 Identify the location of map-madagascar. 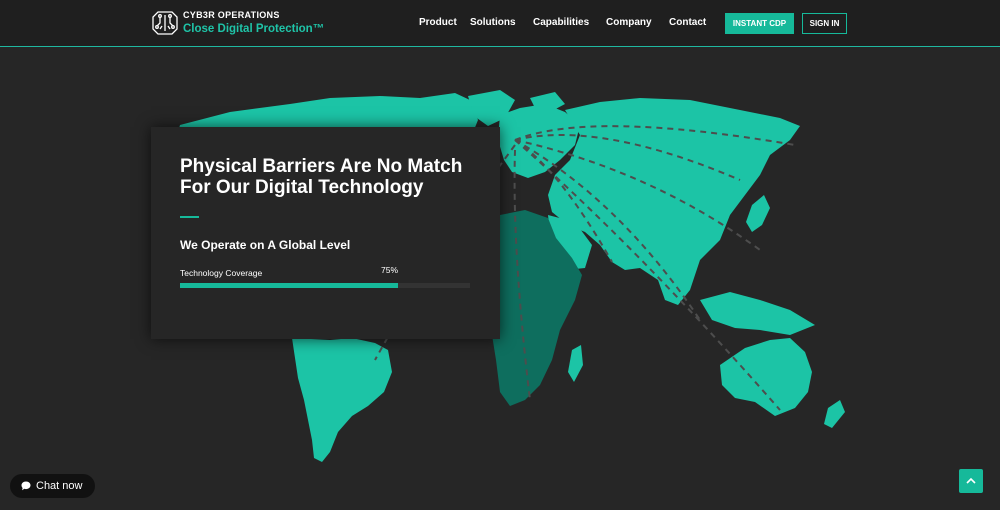
(575, 363).